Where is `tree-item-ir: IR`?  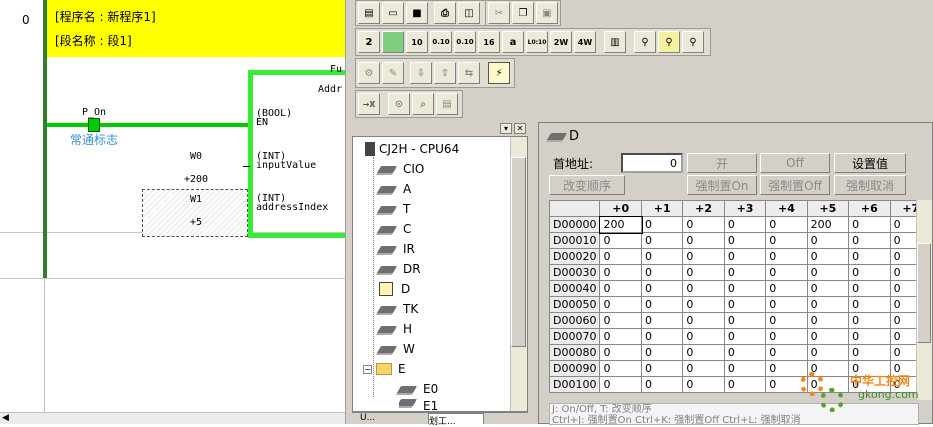 tree-item-ir: IR is located at coordinates (395, 249).